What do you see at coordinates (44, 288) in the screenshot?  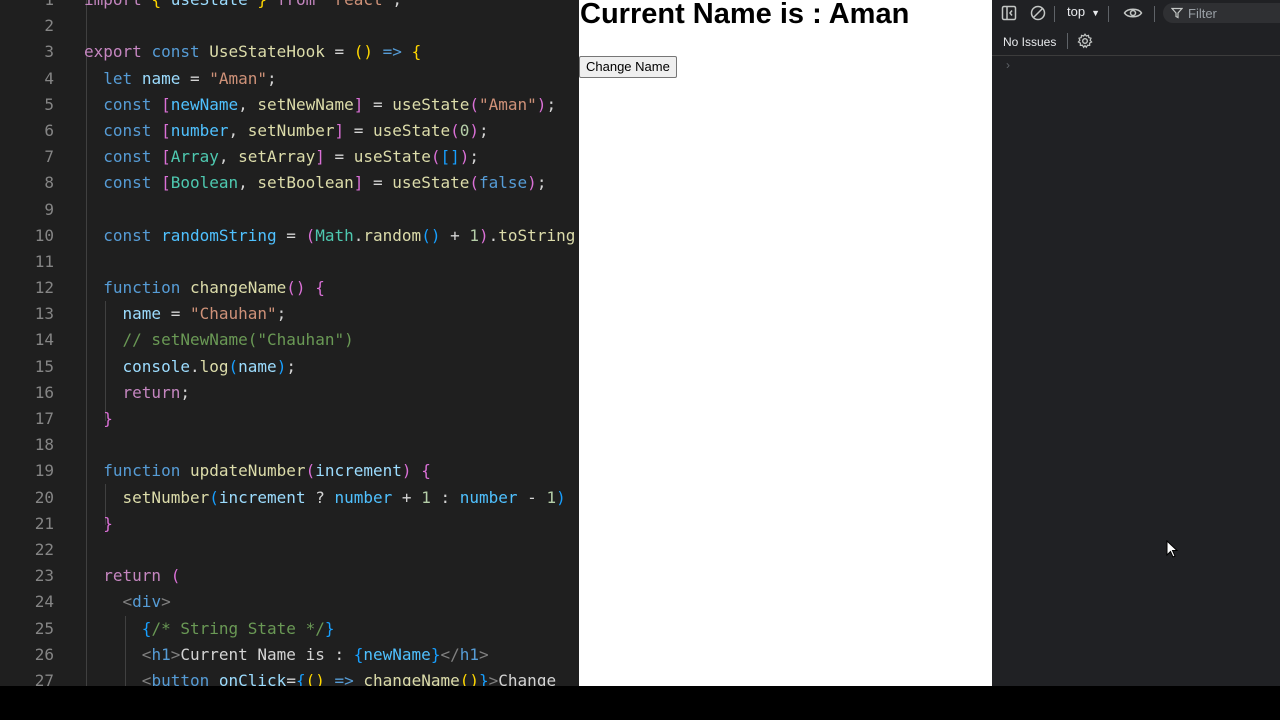 I see `line-number: 12` at bounding box center [44, 288].